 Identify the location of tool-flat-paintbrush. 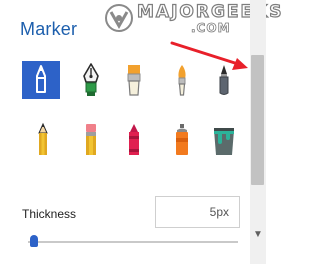
(134, 80).